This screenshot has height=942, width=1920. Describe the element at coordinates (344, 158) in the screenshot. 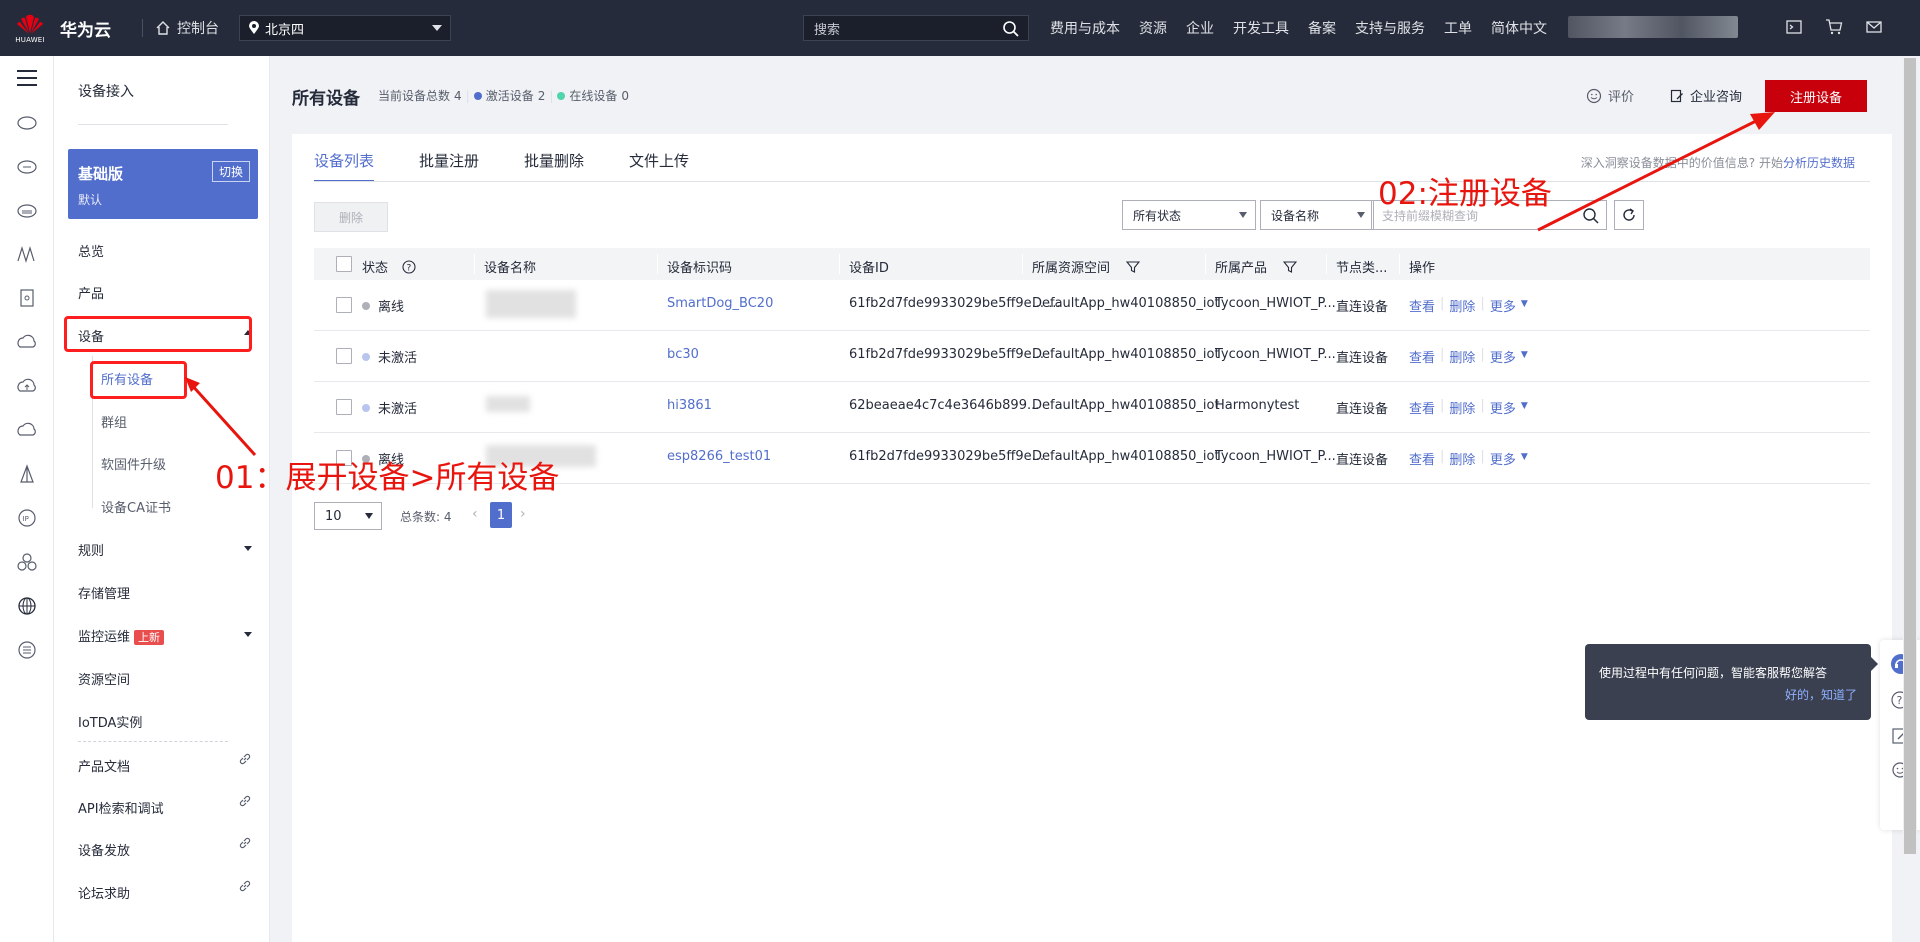

I see `tab-device-list: 设备列表` at that location.